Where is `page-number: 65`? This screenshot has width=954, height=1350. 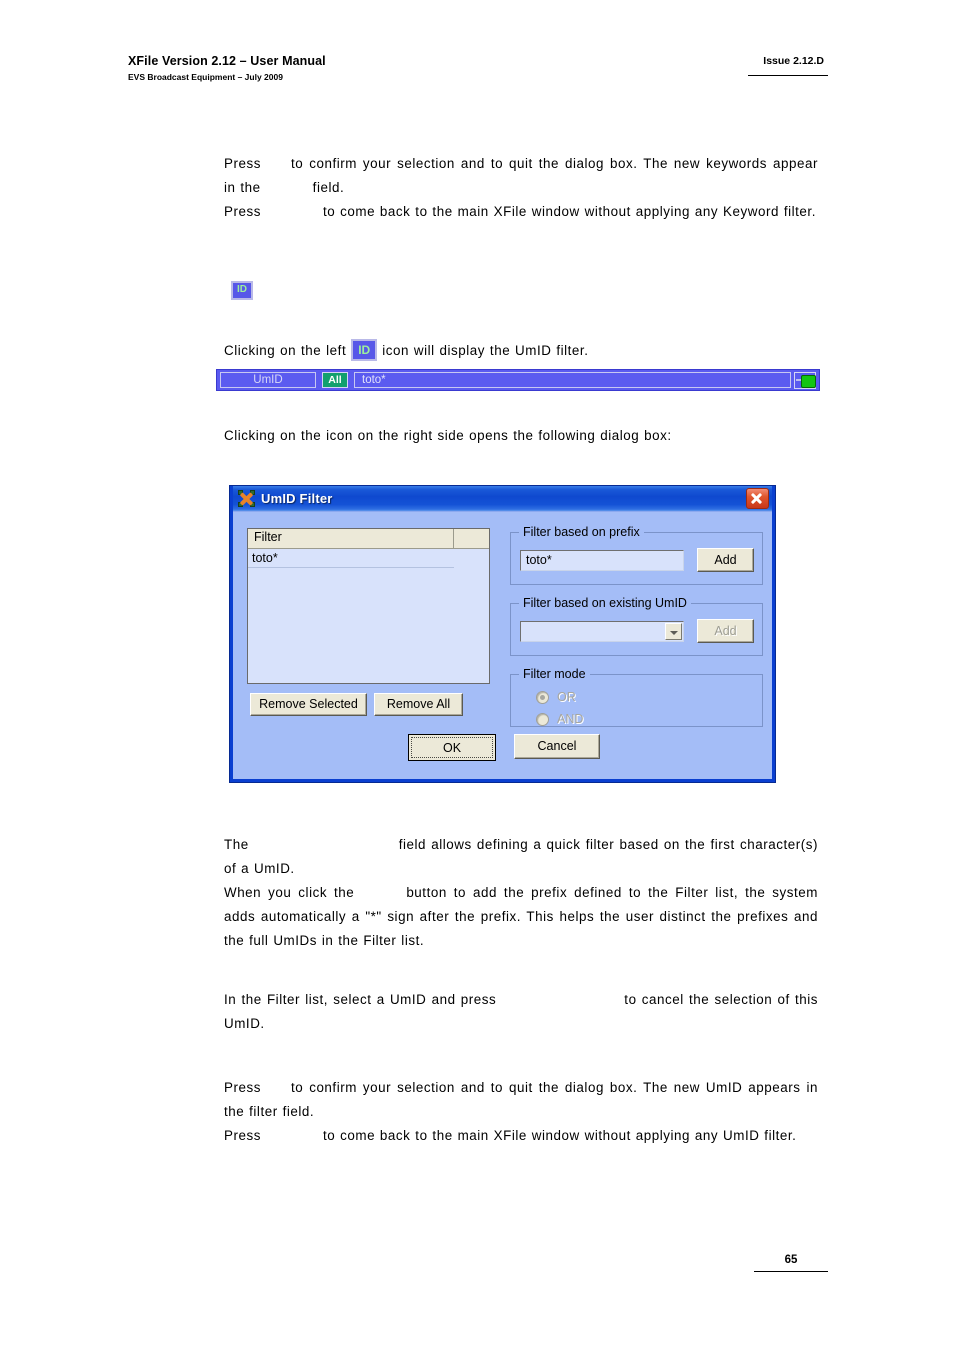
page-number: 65 is located at coordinates (791, 1260).